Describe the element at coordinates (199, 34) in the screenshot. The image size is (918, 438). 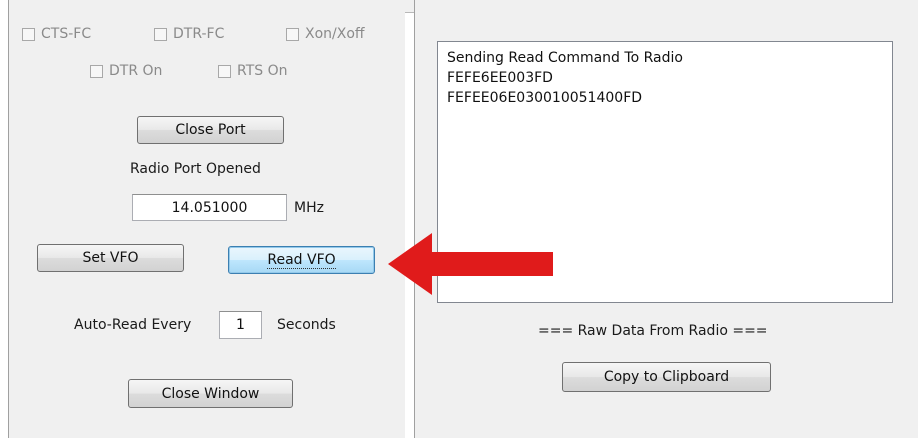
I see `dtr-fc-label: DTR-FC` at that location.